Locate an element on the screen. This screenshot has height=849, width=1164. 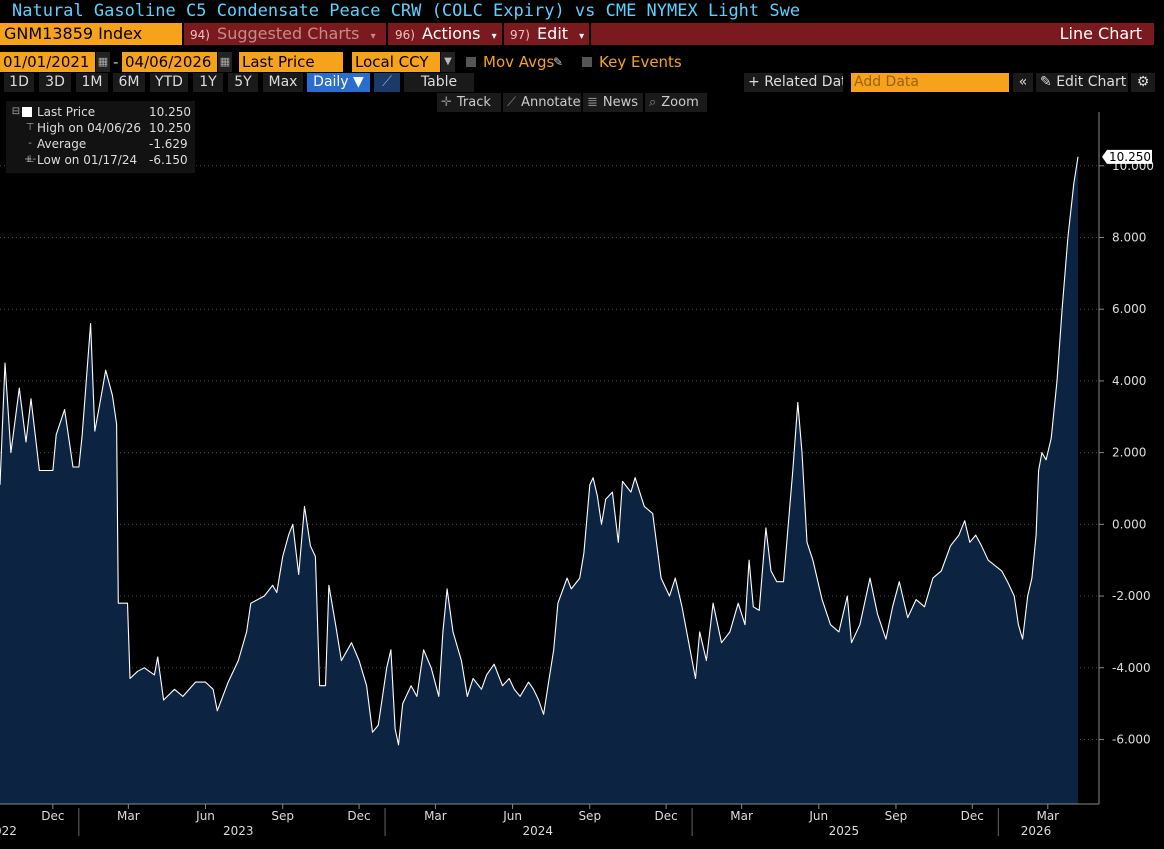
y-tick-label: -4.000 is located at coordinates (1131, 668).